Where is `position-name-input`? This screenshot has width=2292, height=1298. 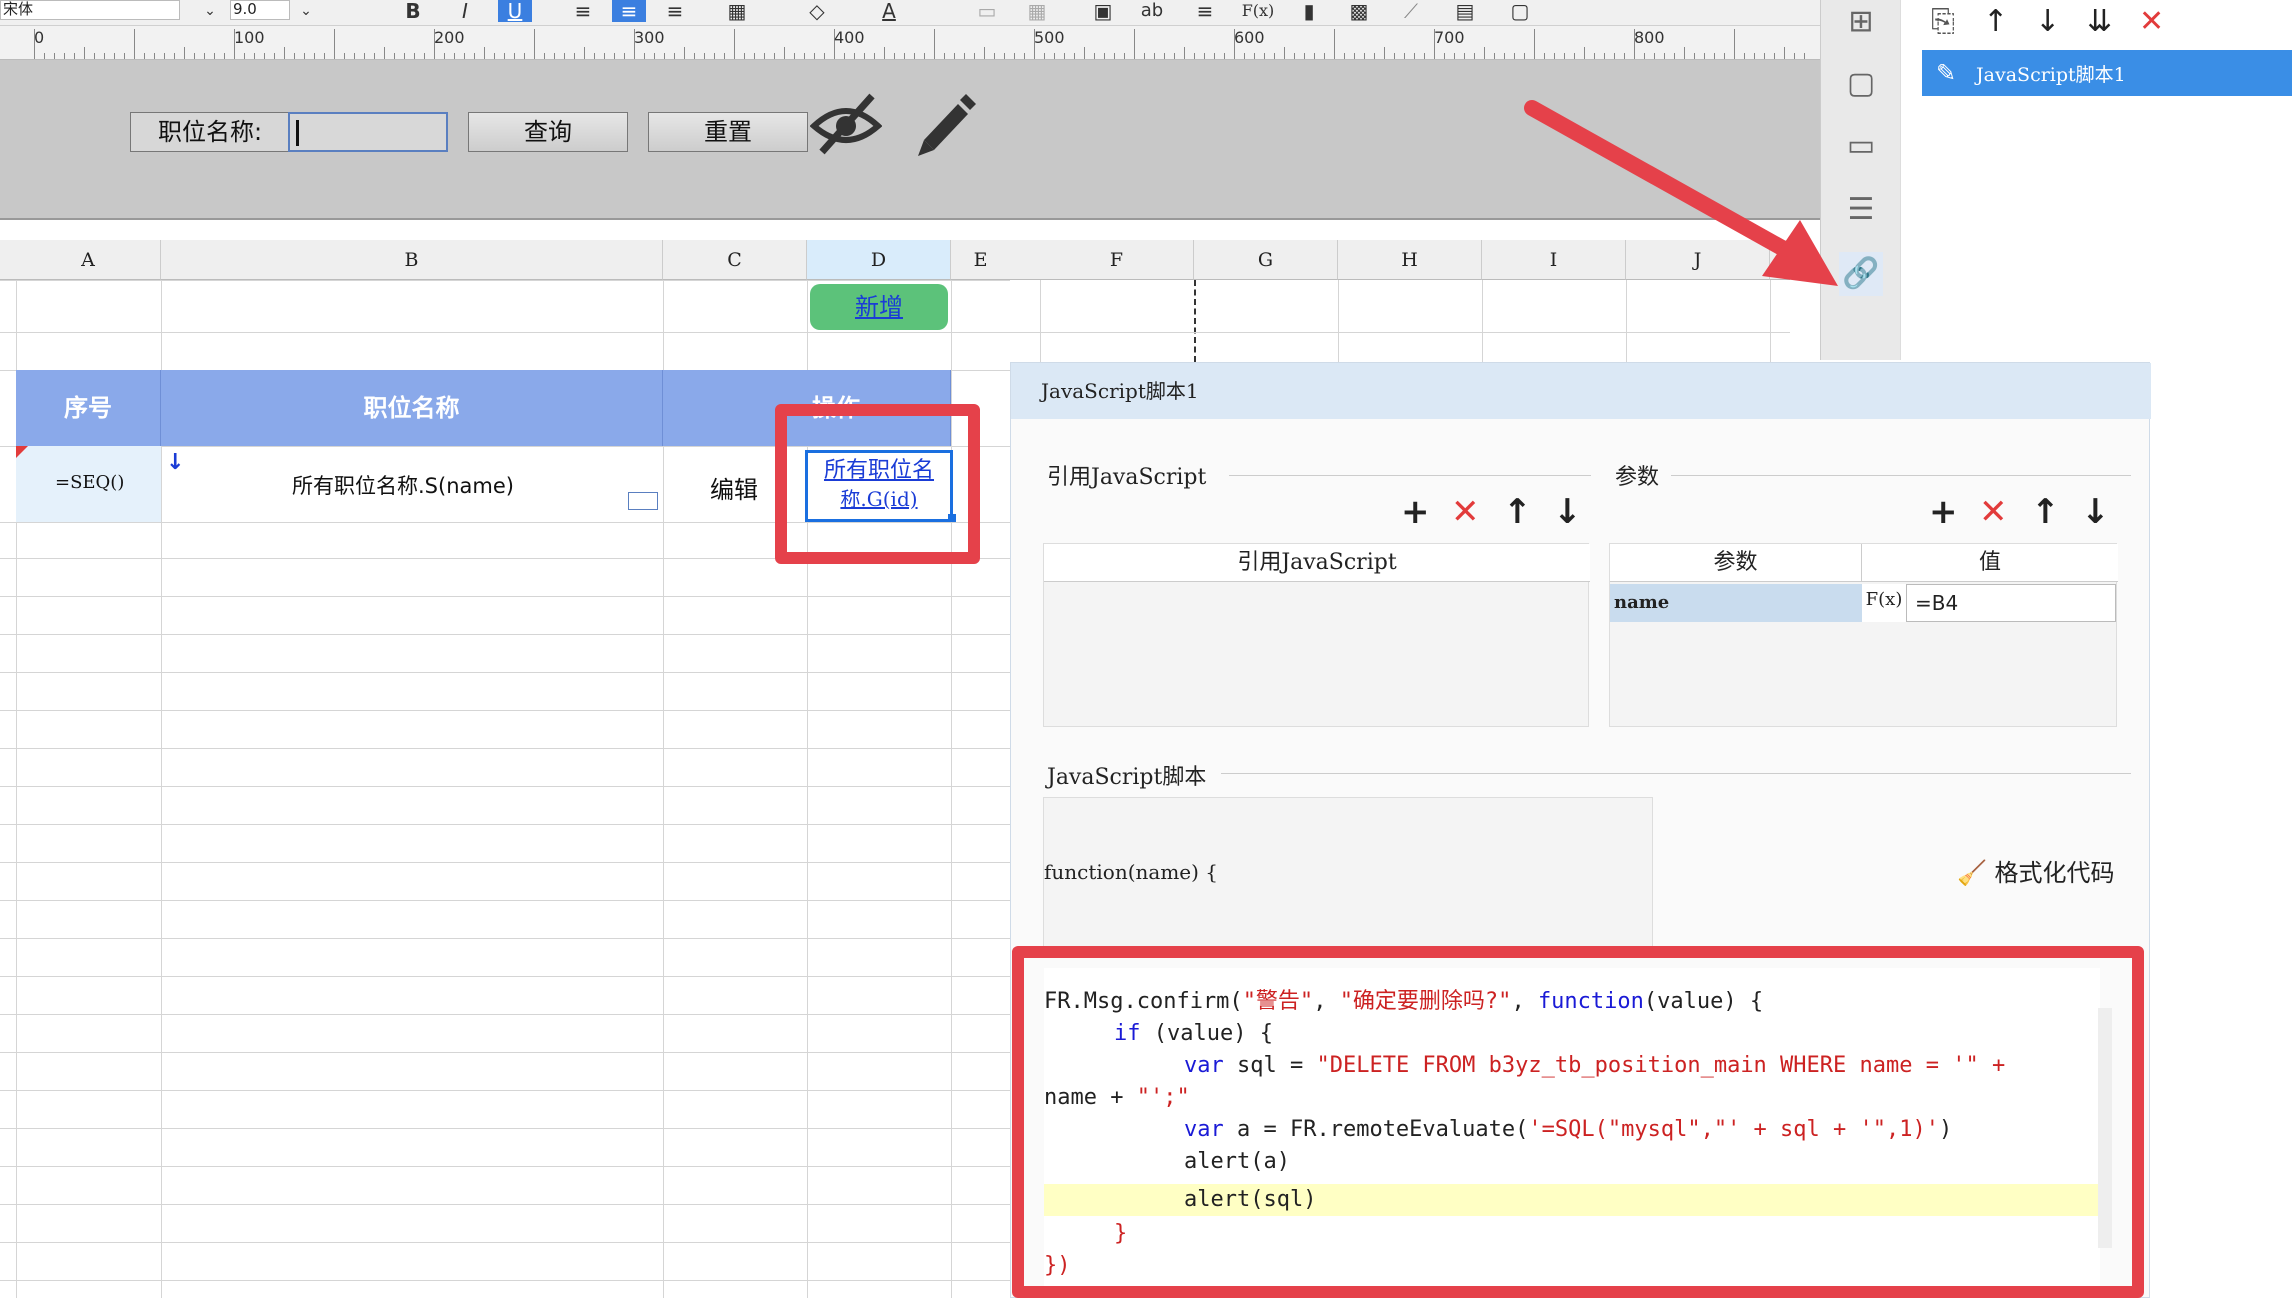
position-name-input is located at coordinates (368, 132).